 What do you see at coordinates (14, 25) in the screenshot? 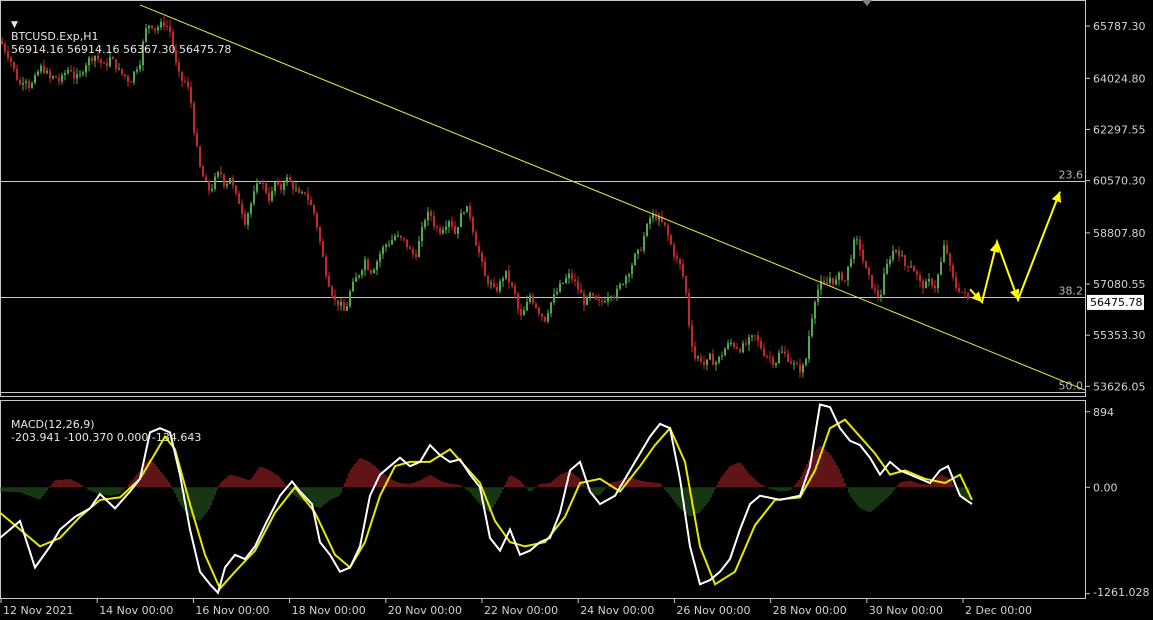
I see `chart-menu-icon: ▼` at bounding box center [14, 25].